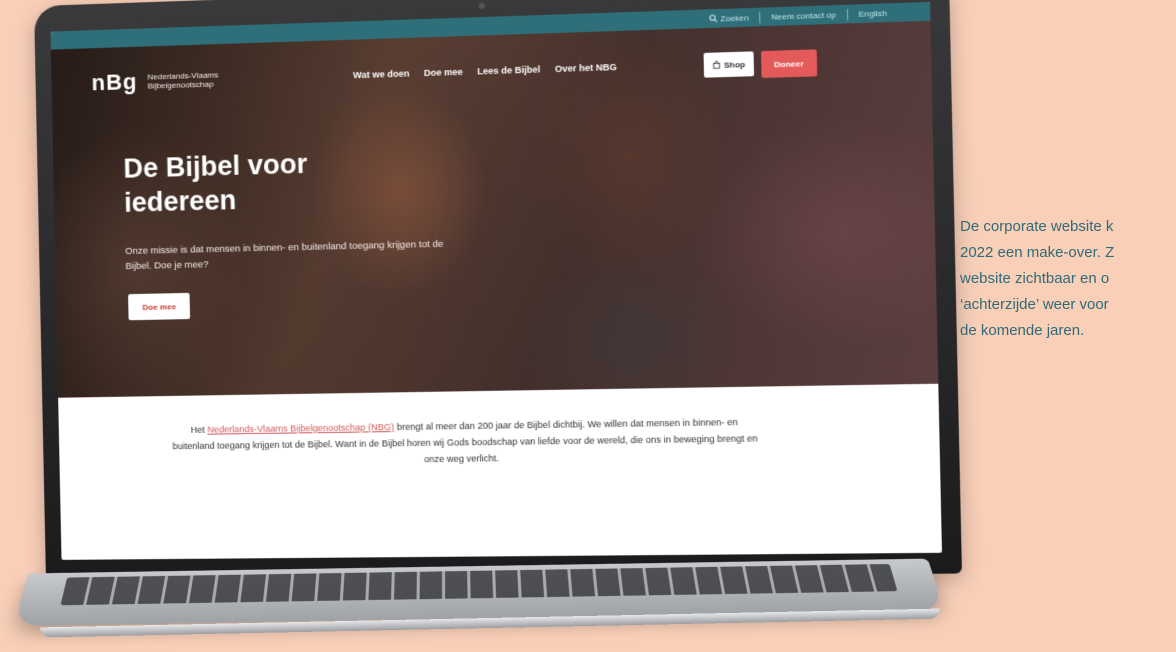  Describe the element at coordinates (1068, 227) in the screenshot. I see `caption-line-1: De corporate website k` at that location.